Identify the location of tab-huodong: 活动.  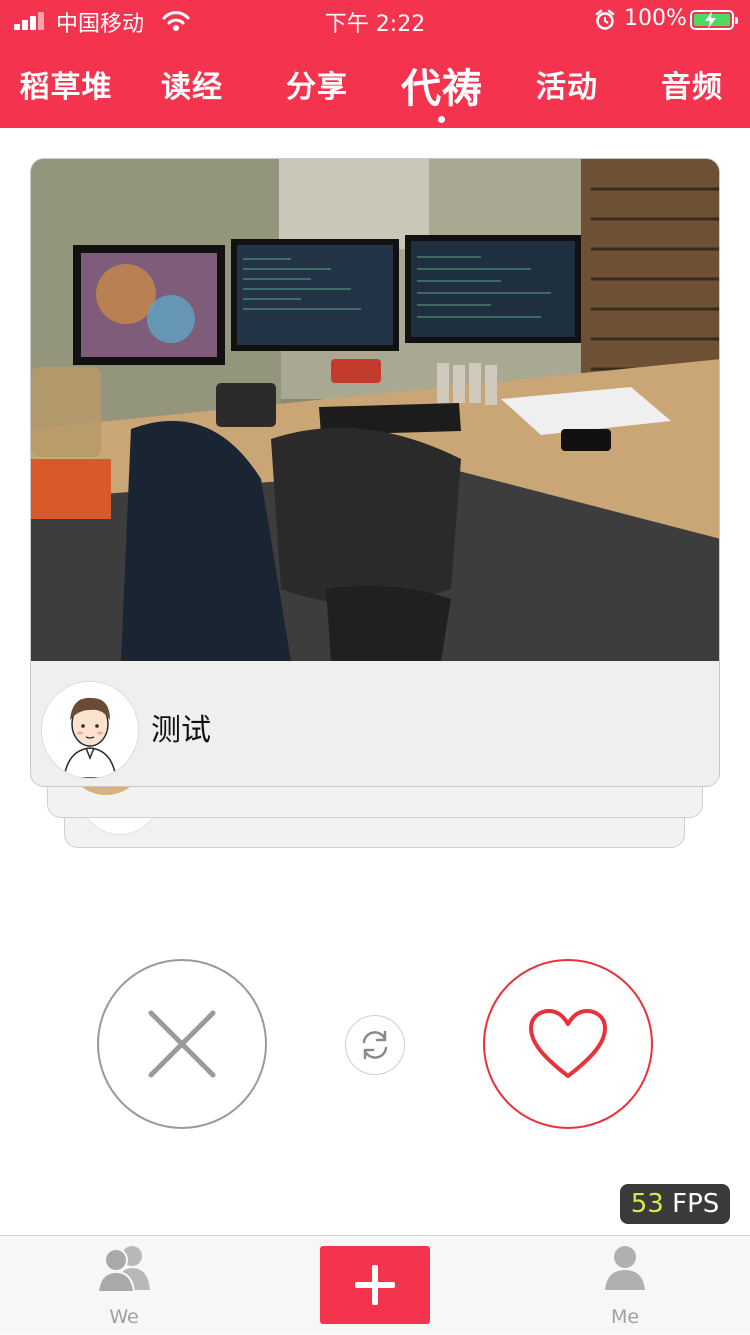
(567, 84).